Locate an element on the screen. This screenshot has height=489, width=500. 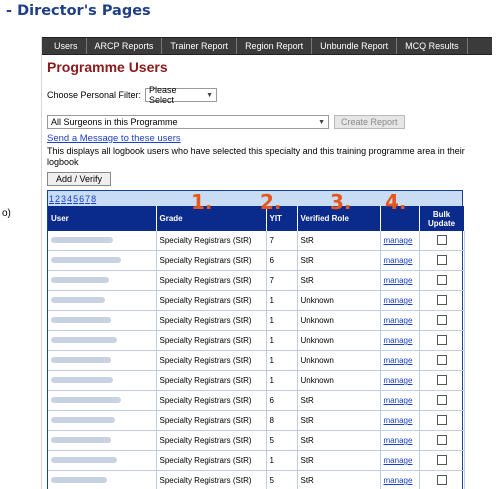
yit-cell: 5 is located at coordinates (282, 479).